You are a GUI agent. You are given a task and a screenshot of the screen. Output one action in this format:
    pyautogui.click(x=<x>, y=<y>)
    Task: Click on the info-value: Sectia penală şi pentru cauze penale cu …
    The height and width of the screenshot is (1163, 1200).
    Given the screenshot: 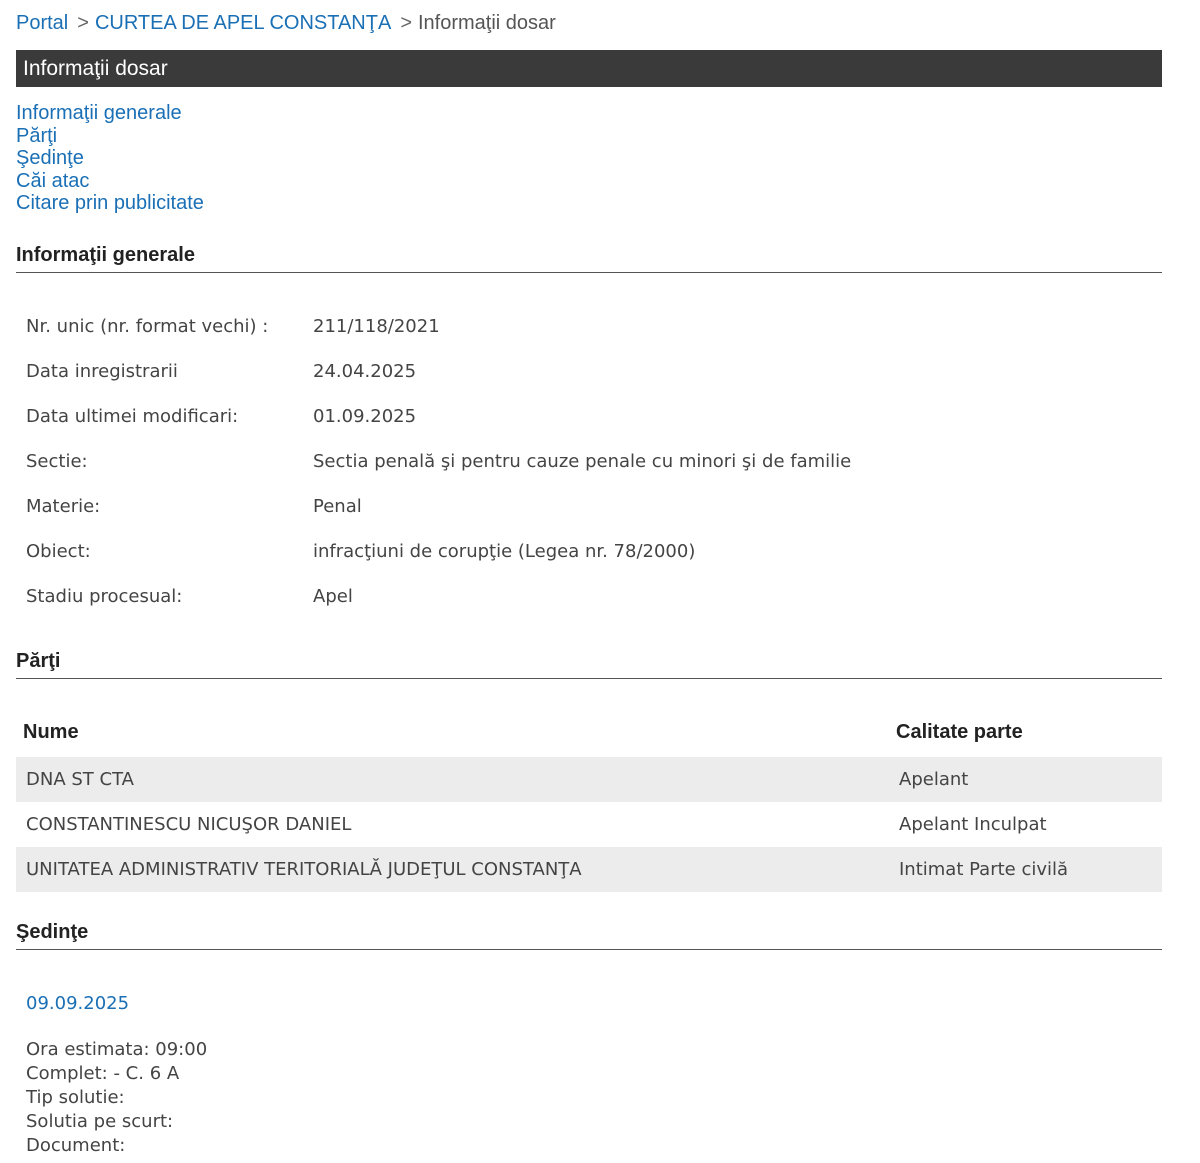 What is the action you would take?
    pyautogui.click(x=582, y=461)
    